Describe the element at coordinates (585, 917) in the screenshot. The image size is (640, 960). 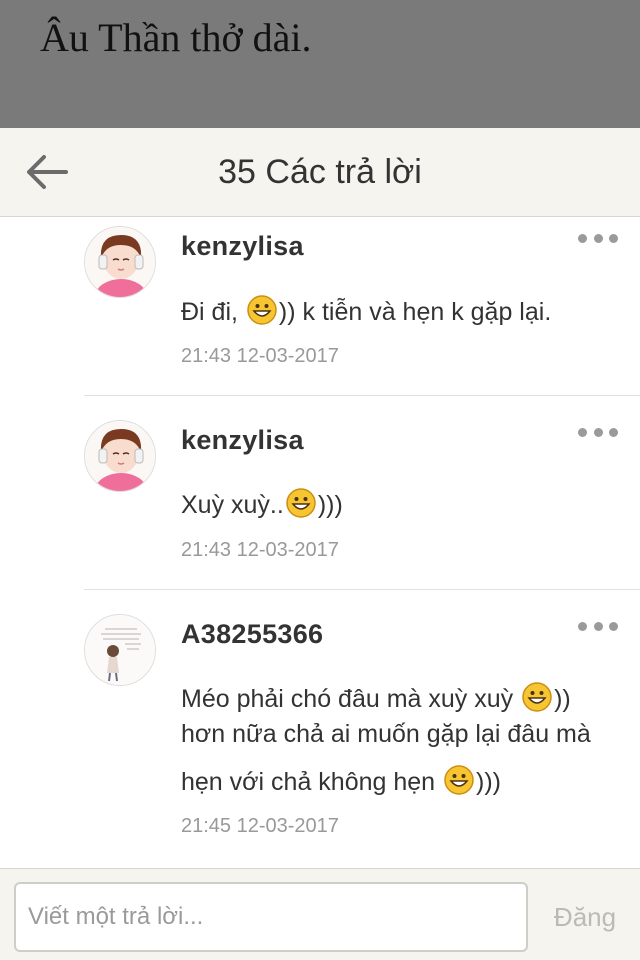
I see `post-button: Đăng` at that location.